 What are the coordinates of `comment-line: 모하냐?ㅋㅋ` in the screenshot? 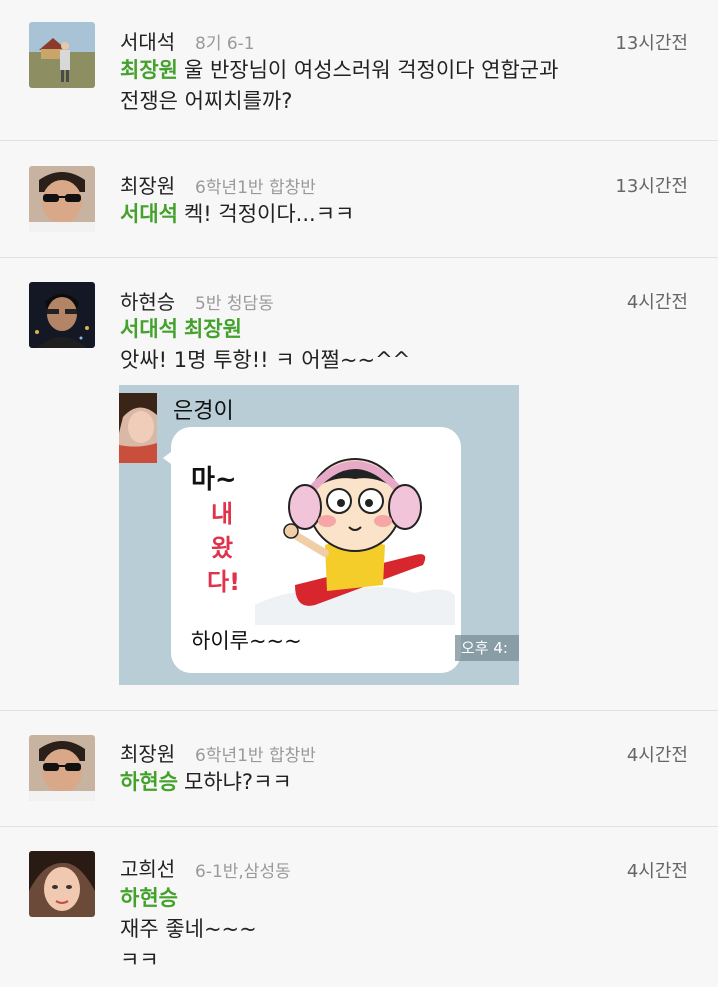 It's located at (237, 782).